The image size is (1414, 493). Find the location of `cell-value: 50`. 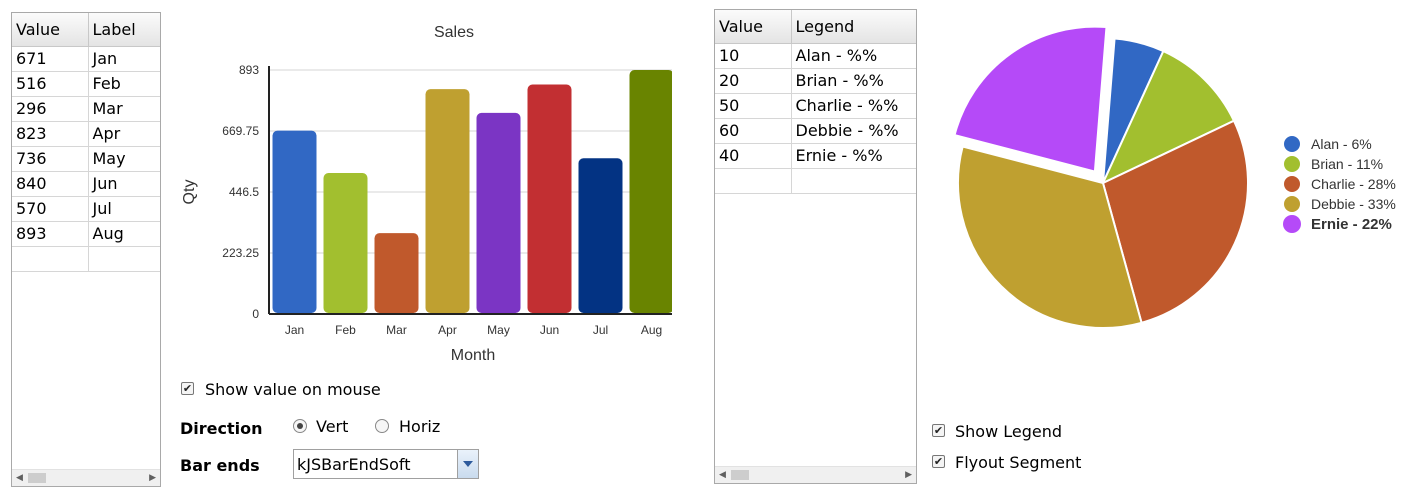

cell-value: 50 is located at coordinates (753, 106).